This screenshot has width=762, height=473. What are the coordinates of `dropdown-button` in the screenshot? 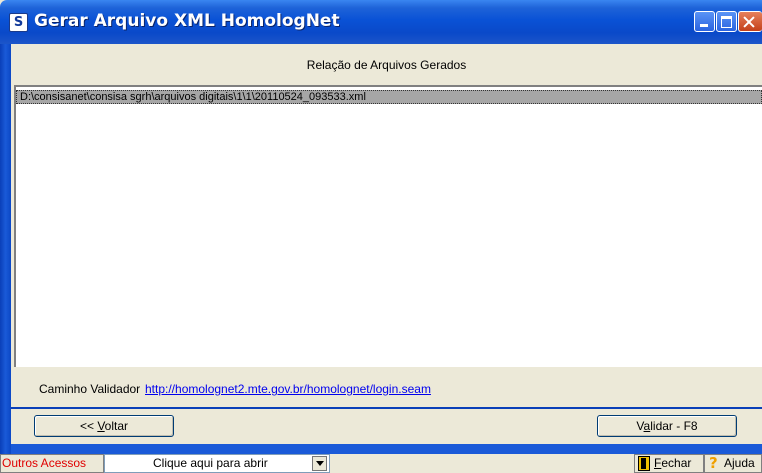 It's located at (319, 463).